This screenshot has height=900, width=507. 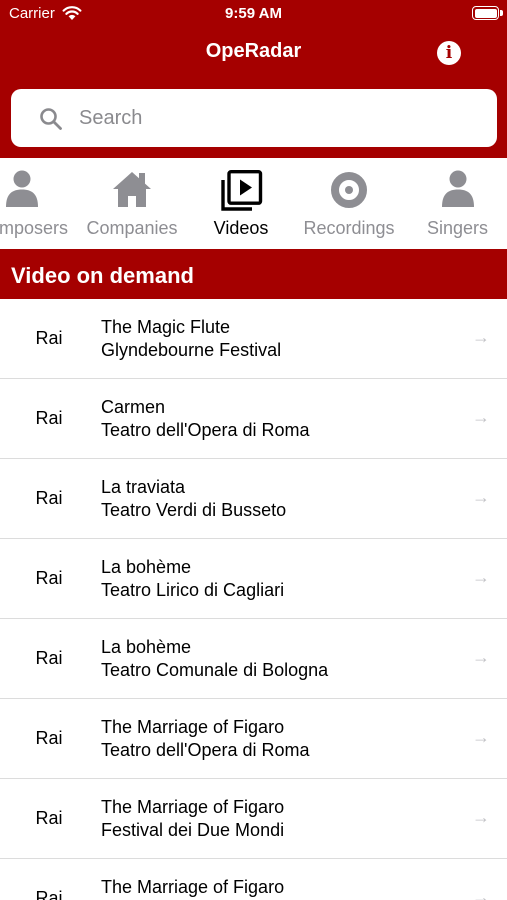 I want to click on tab-videos: Videos, so click(x=241, y=203).